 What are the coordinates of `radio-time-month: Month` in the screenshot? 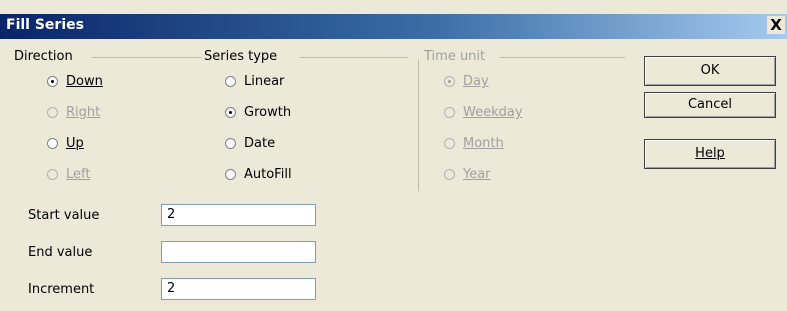 It's located at (474, 143).